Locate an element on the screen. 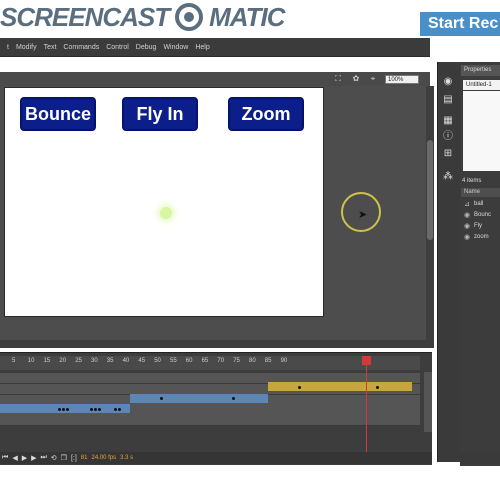 This screenshot has width=500, height=500. tween-span-fly is located at coordinates (199, 398).